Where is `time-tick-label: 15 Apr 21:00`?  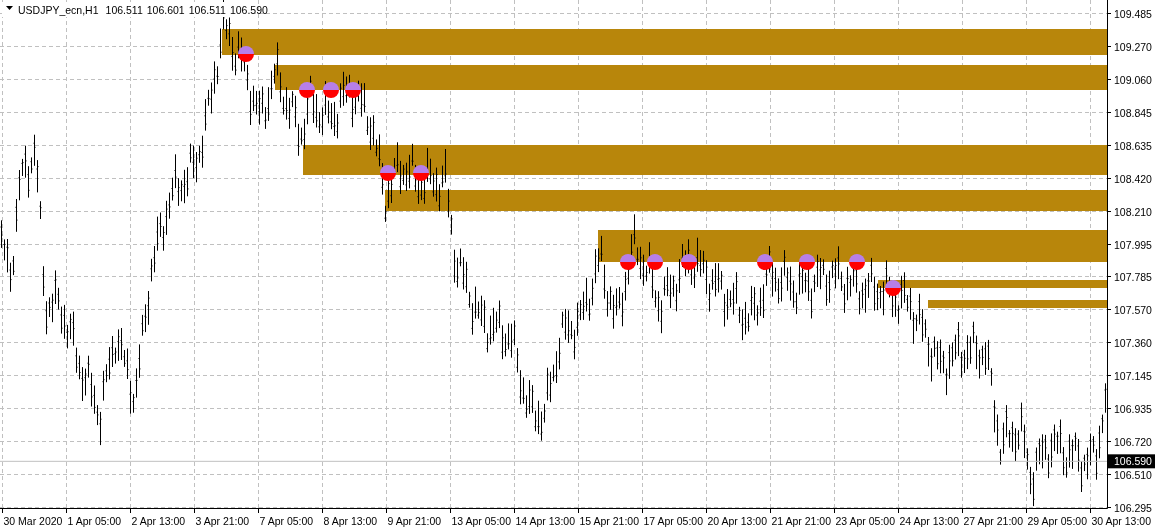
time-tick-label: 15 Apr 21:00 is located at coordinates (609, 521).